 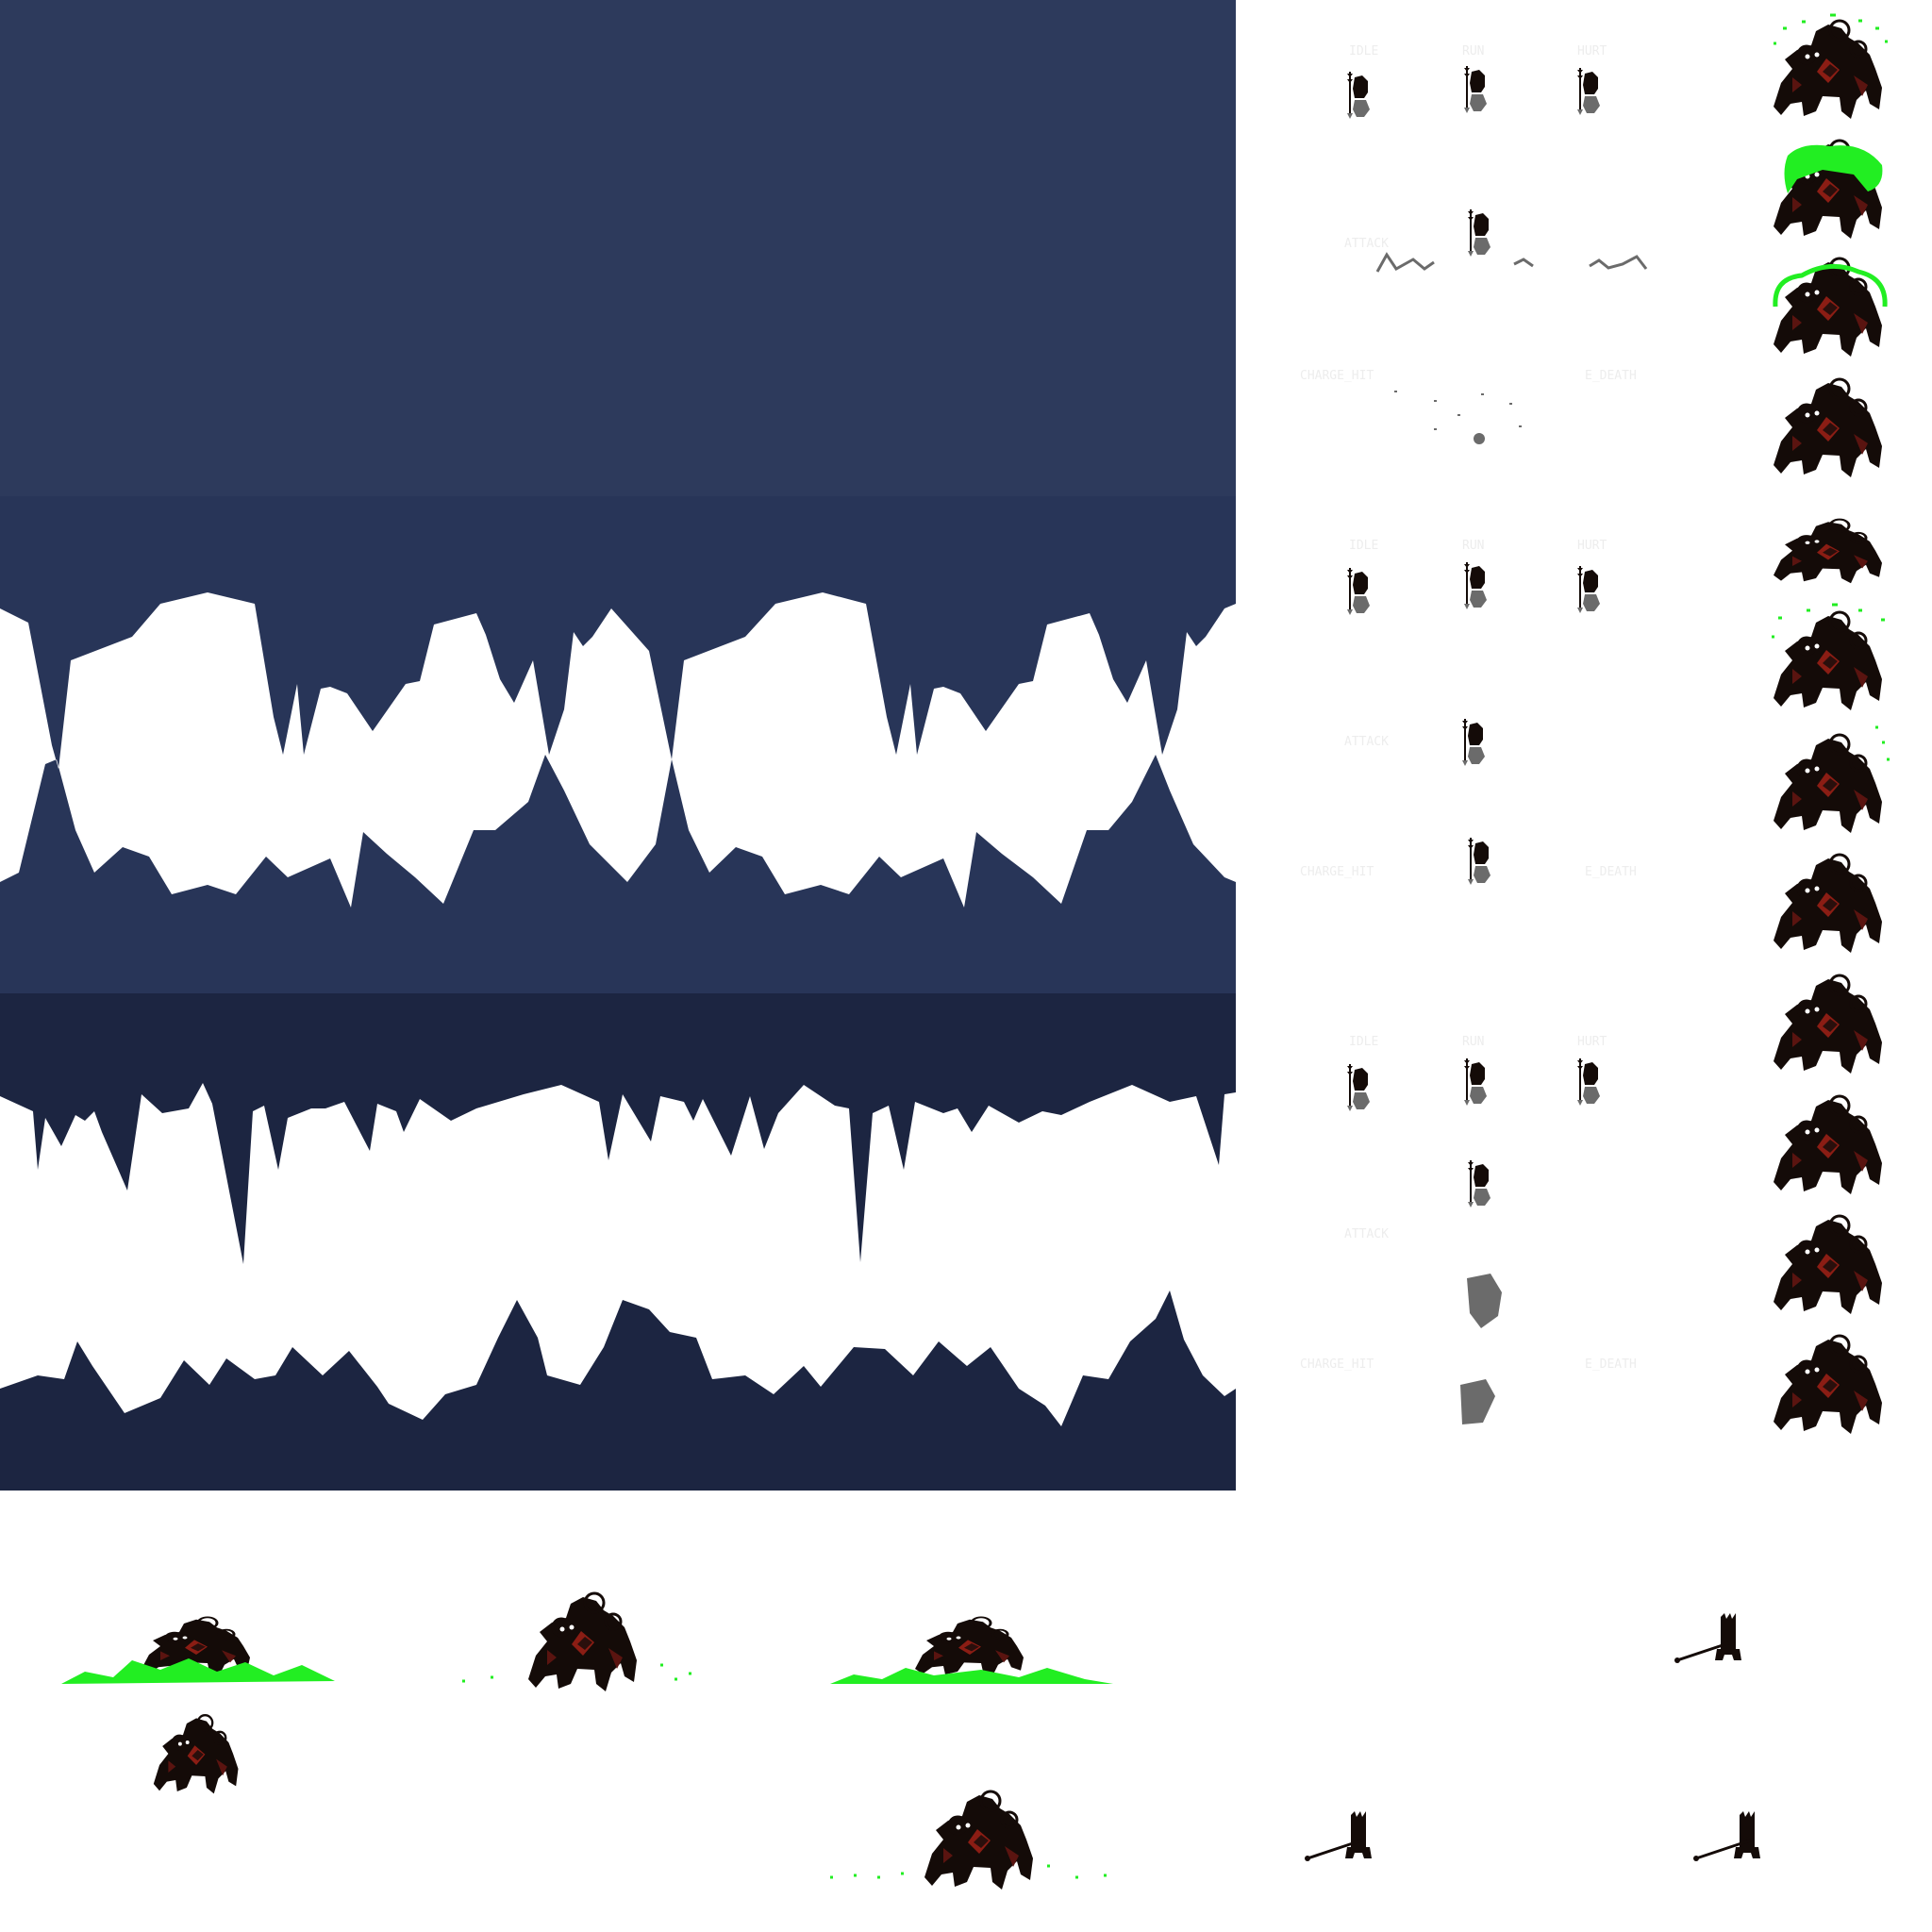 I want to click on boss-frame-column, so click(x=1831, y=724).